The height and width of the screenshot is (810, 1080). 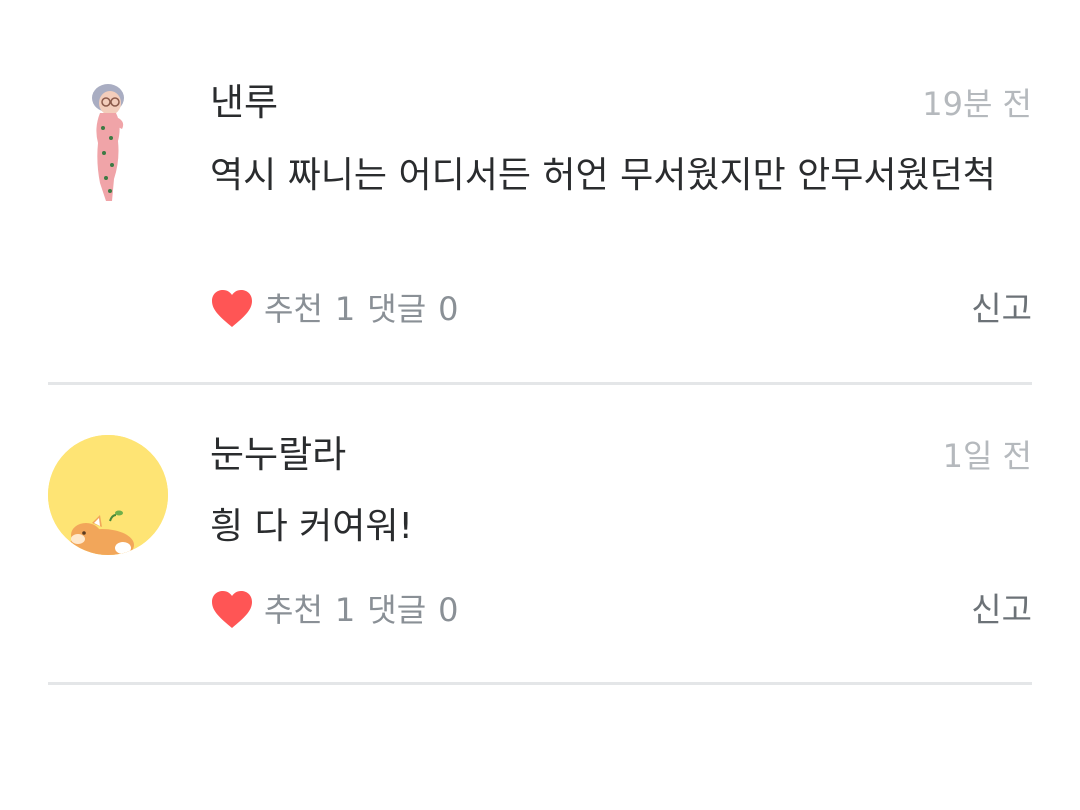 What do you see at coordinates (603, 175) in the screenshot?
I see `comment-text: 역시 짜니는 어디서든 허언 무서웠지만 안무서웠던척` at bounding box center [603, 175].